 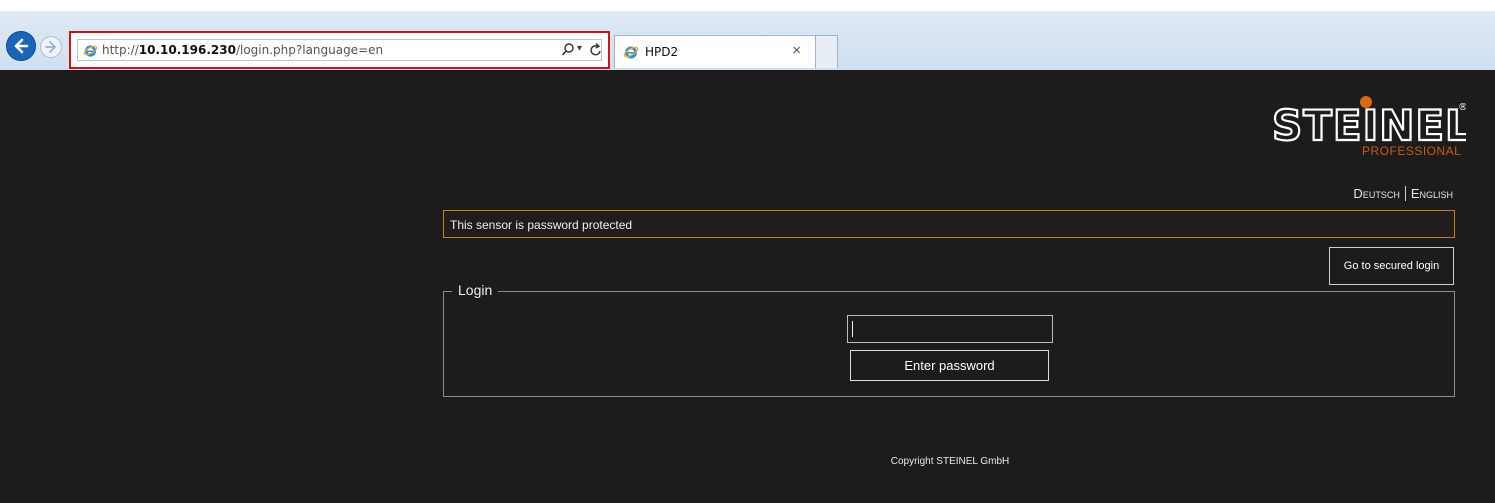 What do you see at coordinates (852, 329) in the screenshot?
I see `text-cursor` at bounding box center [852, 329].